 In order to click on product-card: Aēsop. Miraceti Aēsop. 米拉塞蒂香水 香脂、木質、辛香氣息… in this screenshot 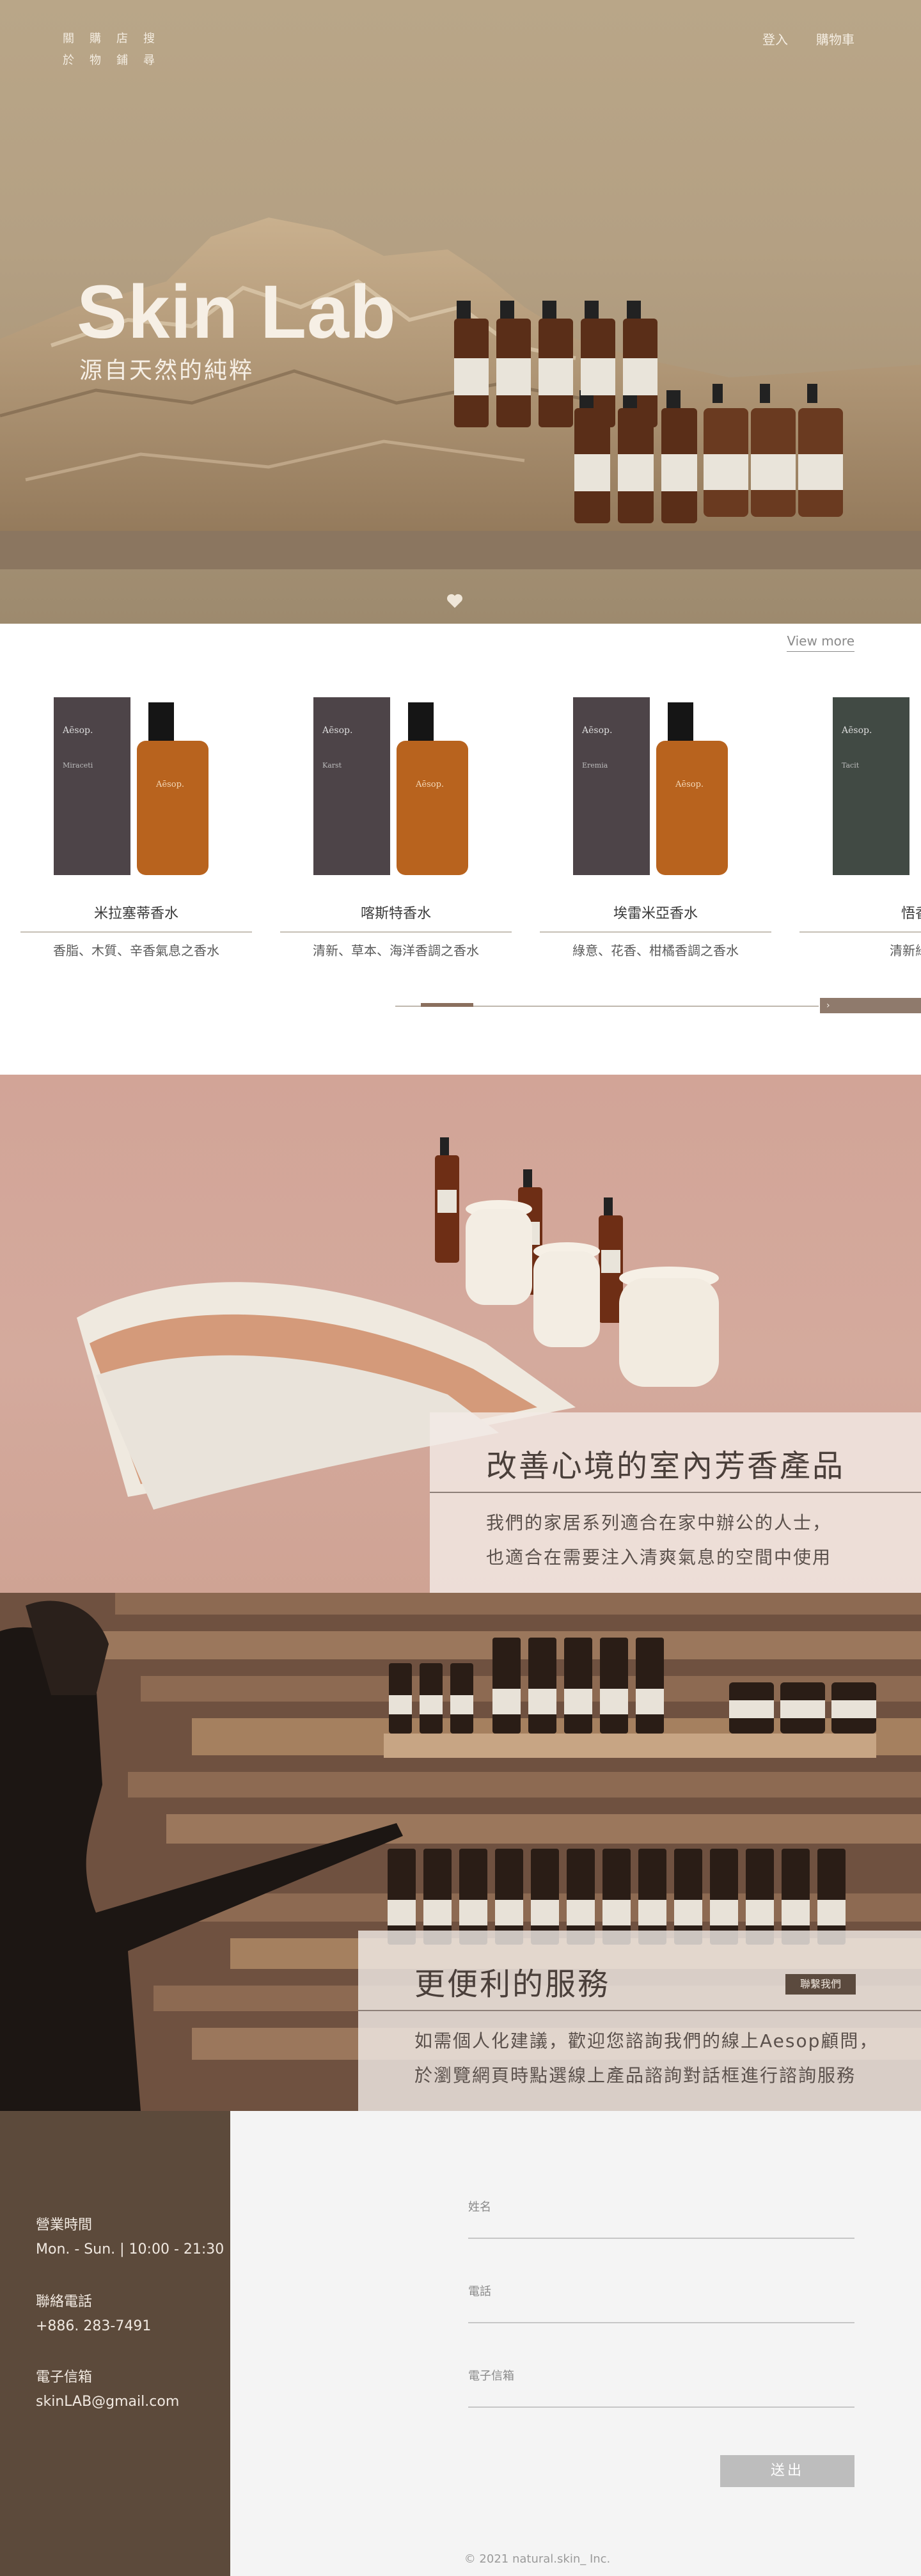, I will do `click(136, 822)`.